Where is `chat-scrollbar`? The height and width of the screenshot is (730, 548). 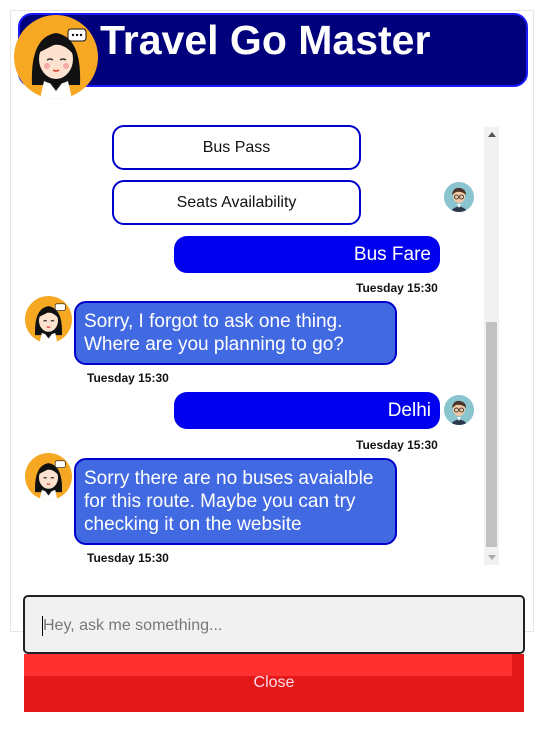
chat-scrollbar is located at coordinates (491, 346).